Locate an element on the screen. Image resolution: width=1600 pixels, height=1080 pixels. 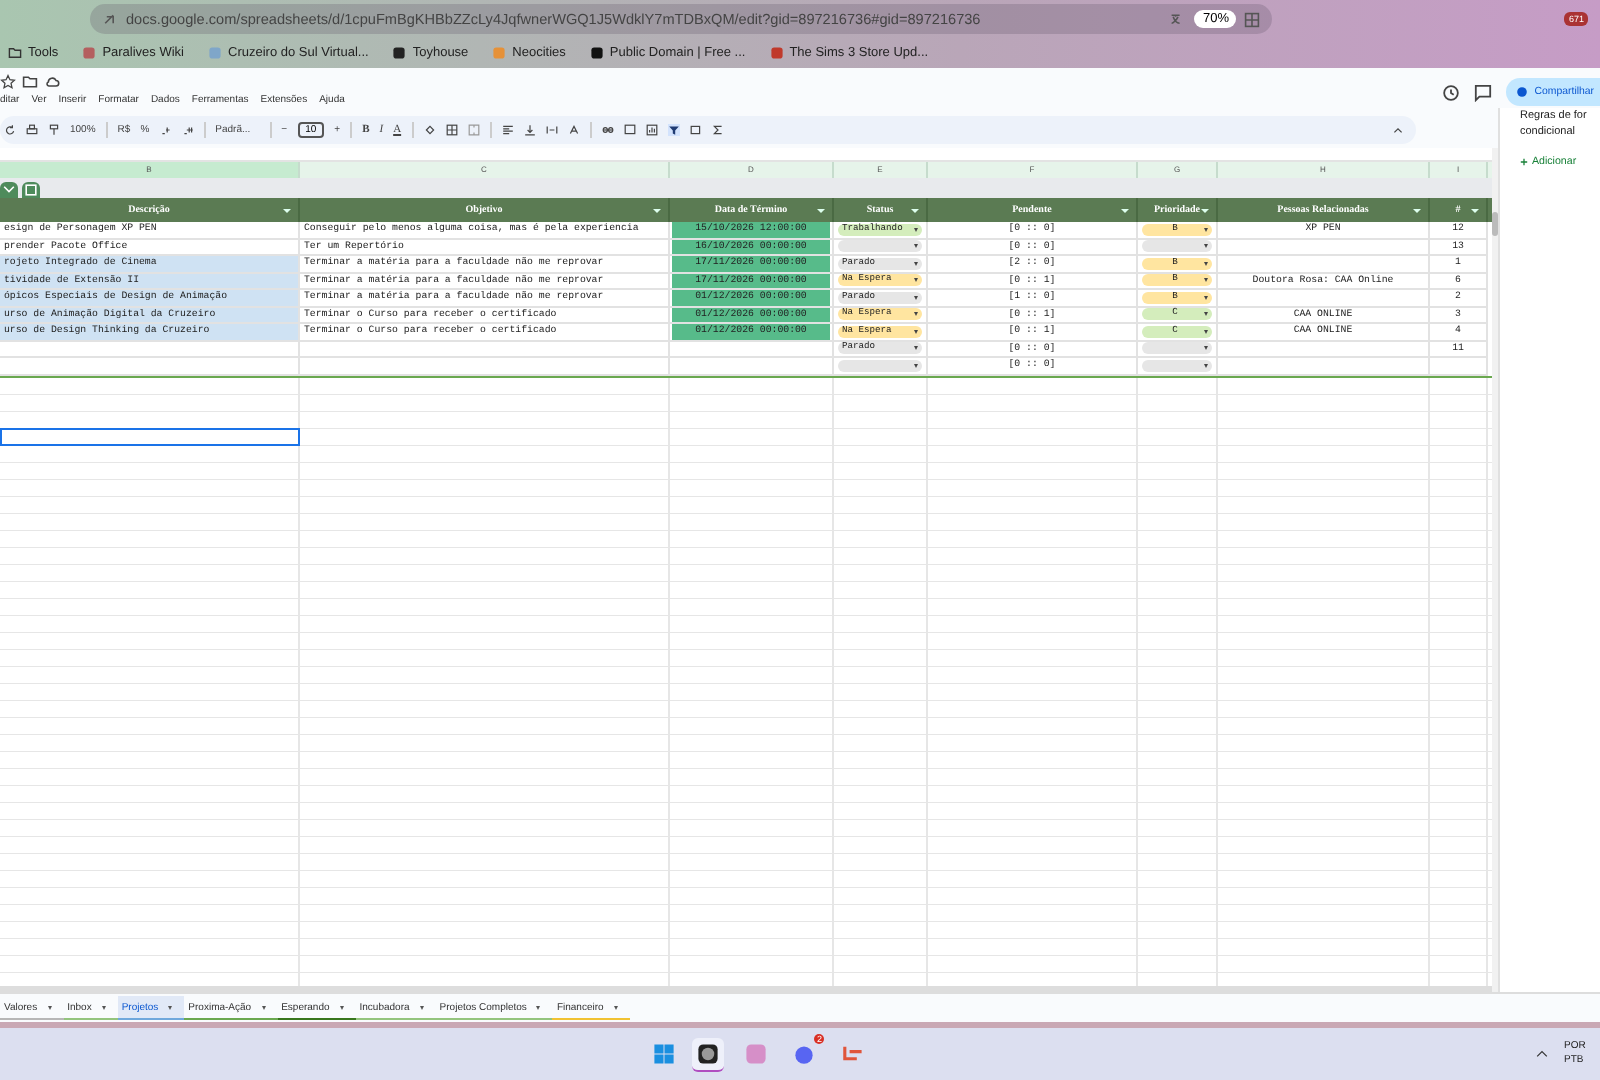
borders-icon is located at coordinates (451, 130).